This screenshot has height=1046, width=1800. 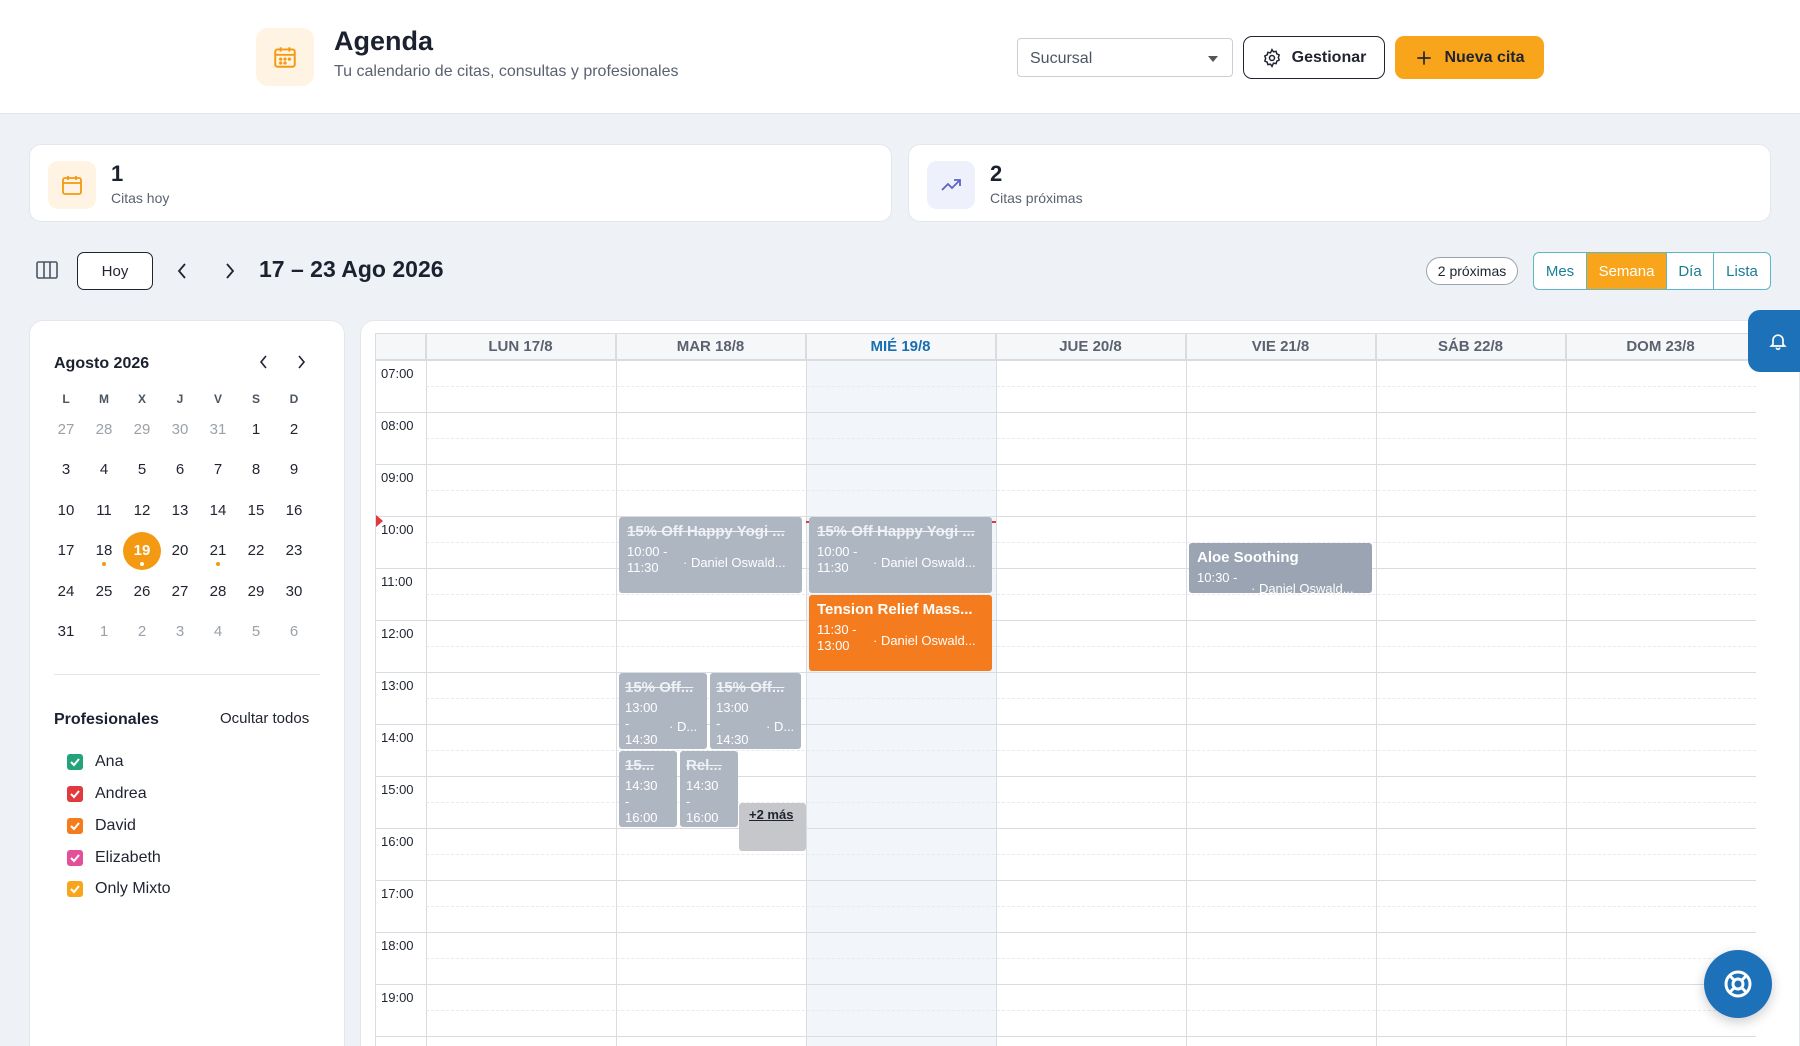 What do you see at coordinates (180, 550) in the screenshot?
I see `mini-day: 20` at bounding box center [180, 550].